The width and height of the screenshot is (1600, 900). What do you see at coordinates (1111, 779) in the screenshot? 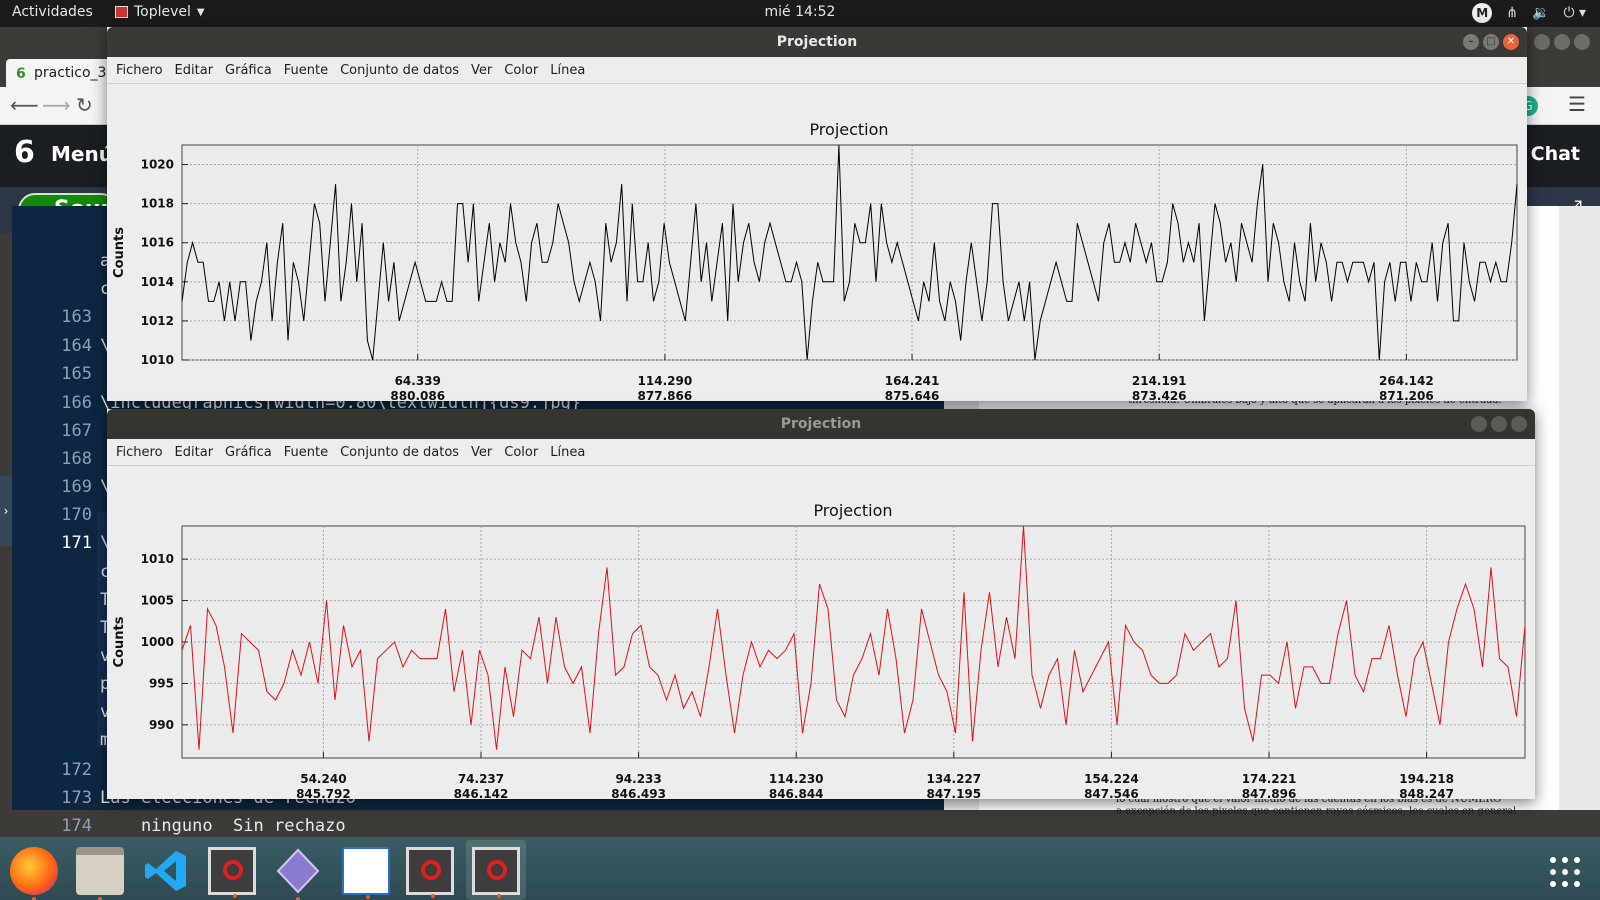
I see `x-tick-label: 154.224` at bounding box center [1111, 779].